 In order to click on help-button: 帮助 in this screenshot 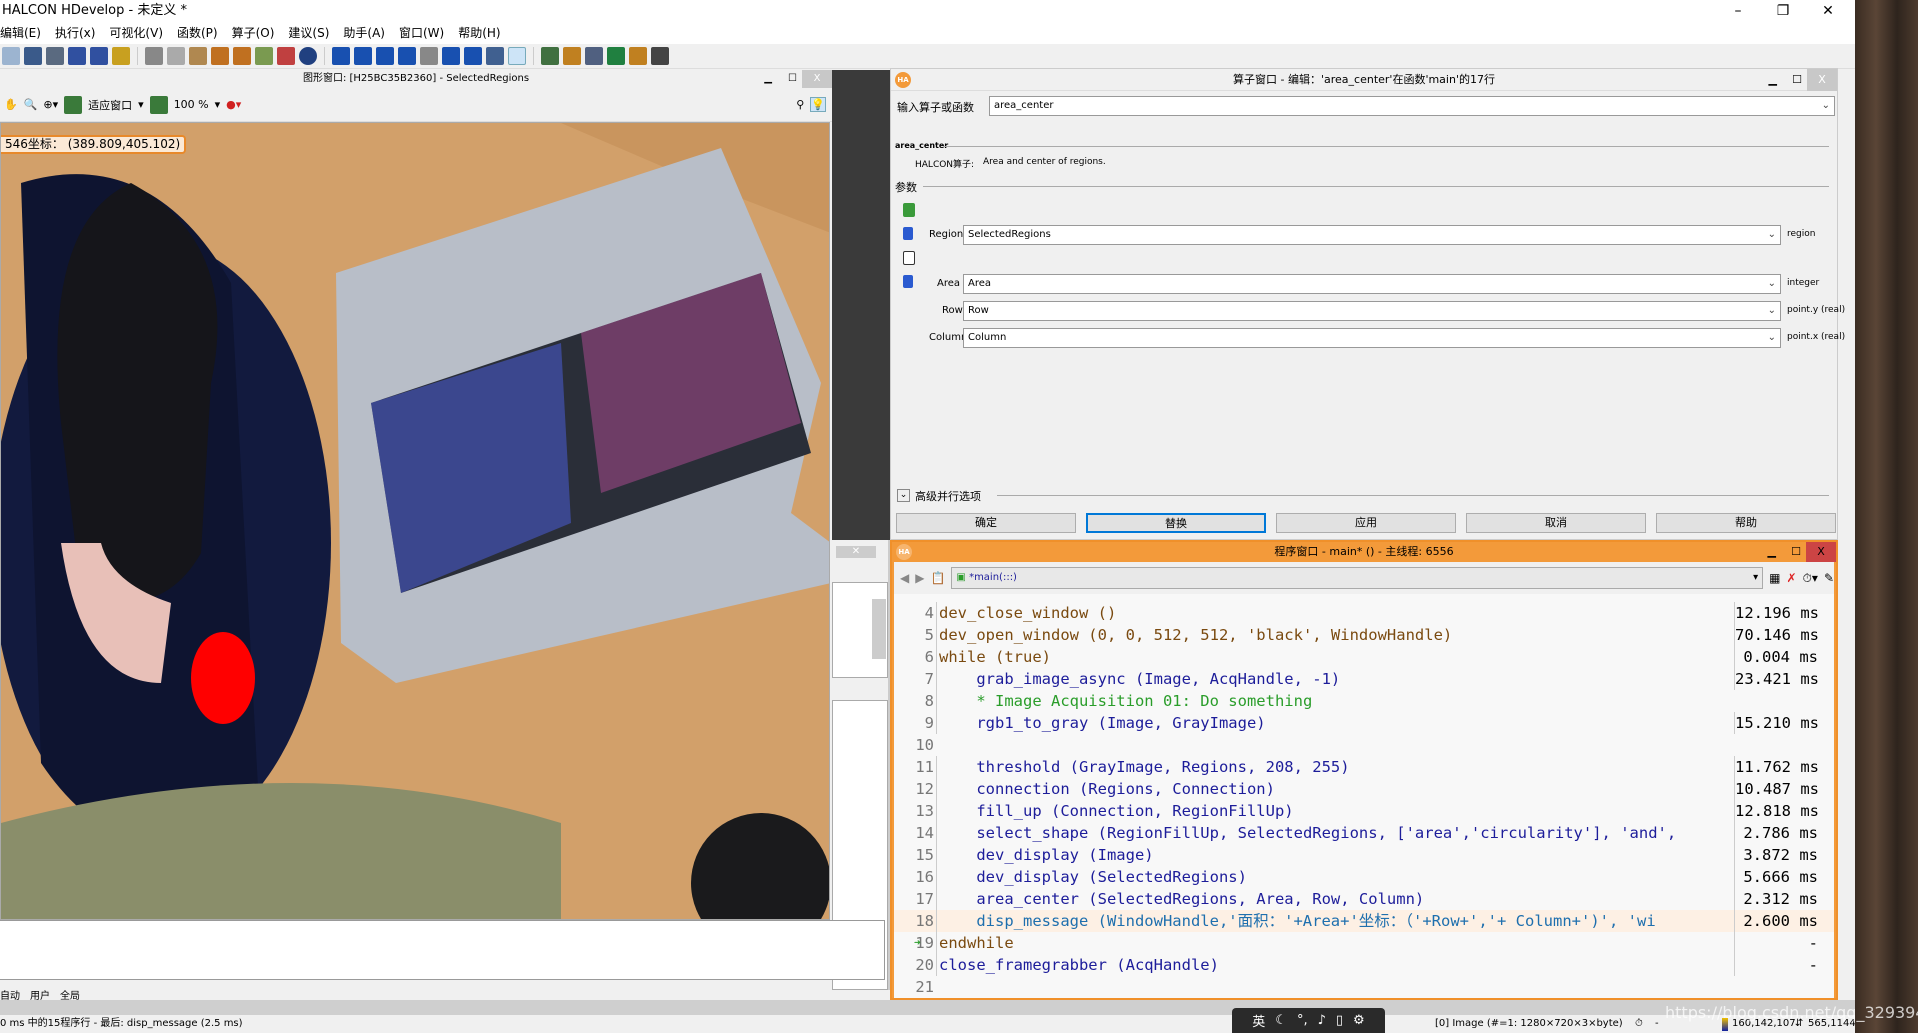, I will do `click(1746, 523)`.